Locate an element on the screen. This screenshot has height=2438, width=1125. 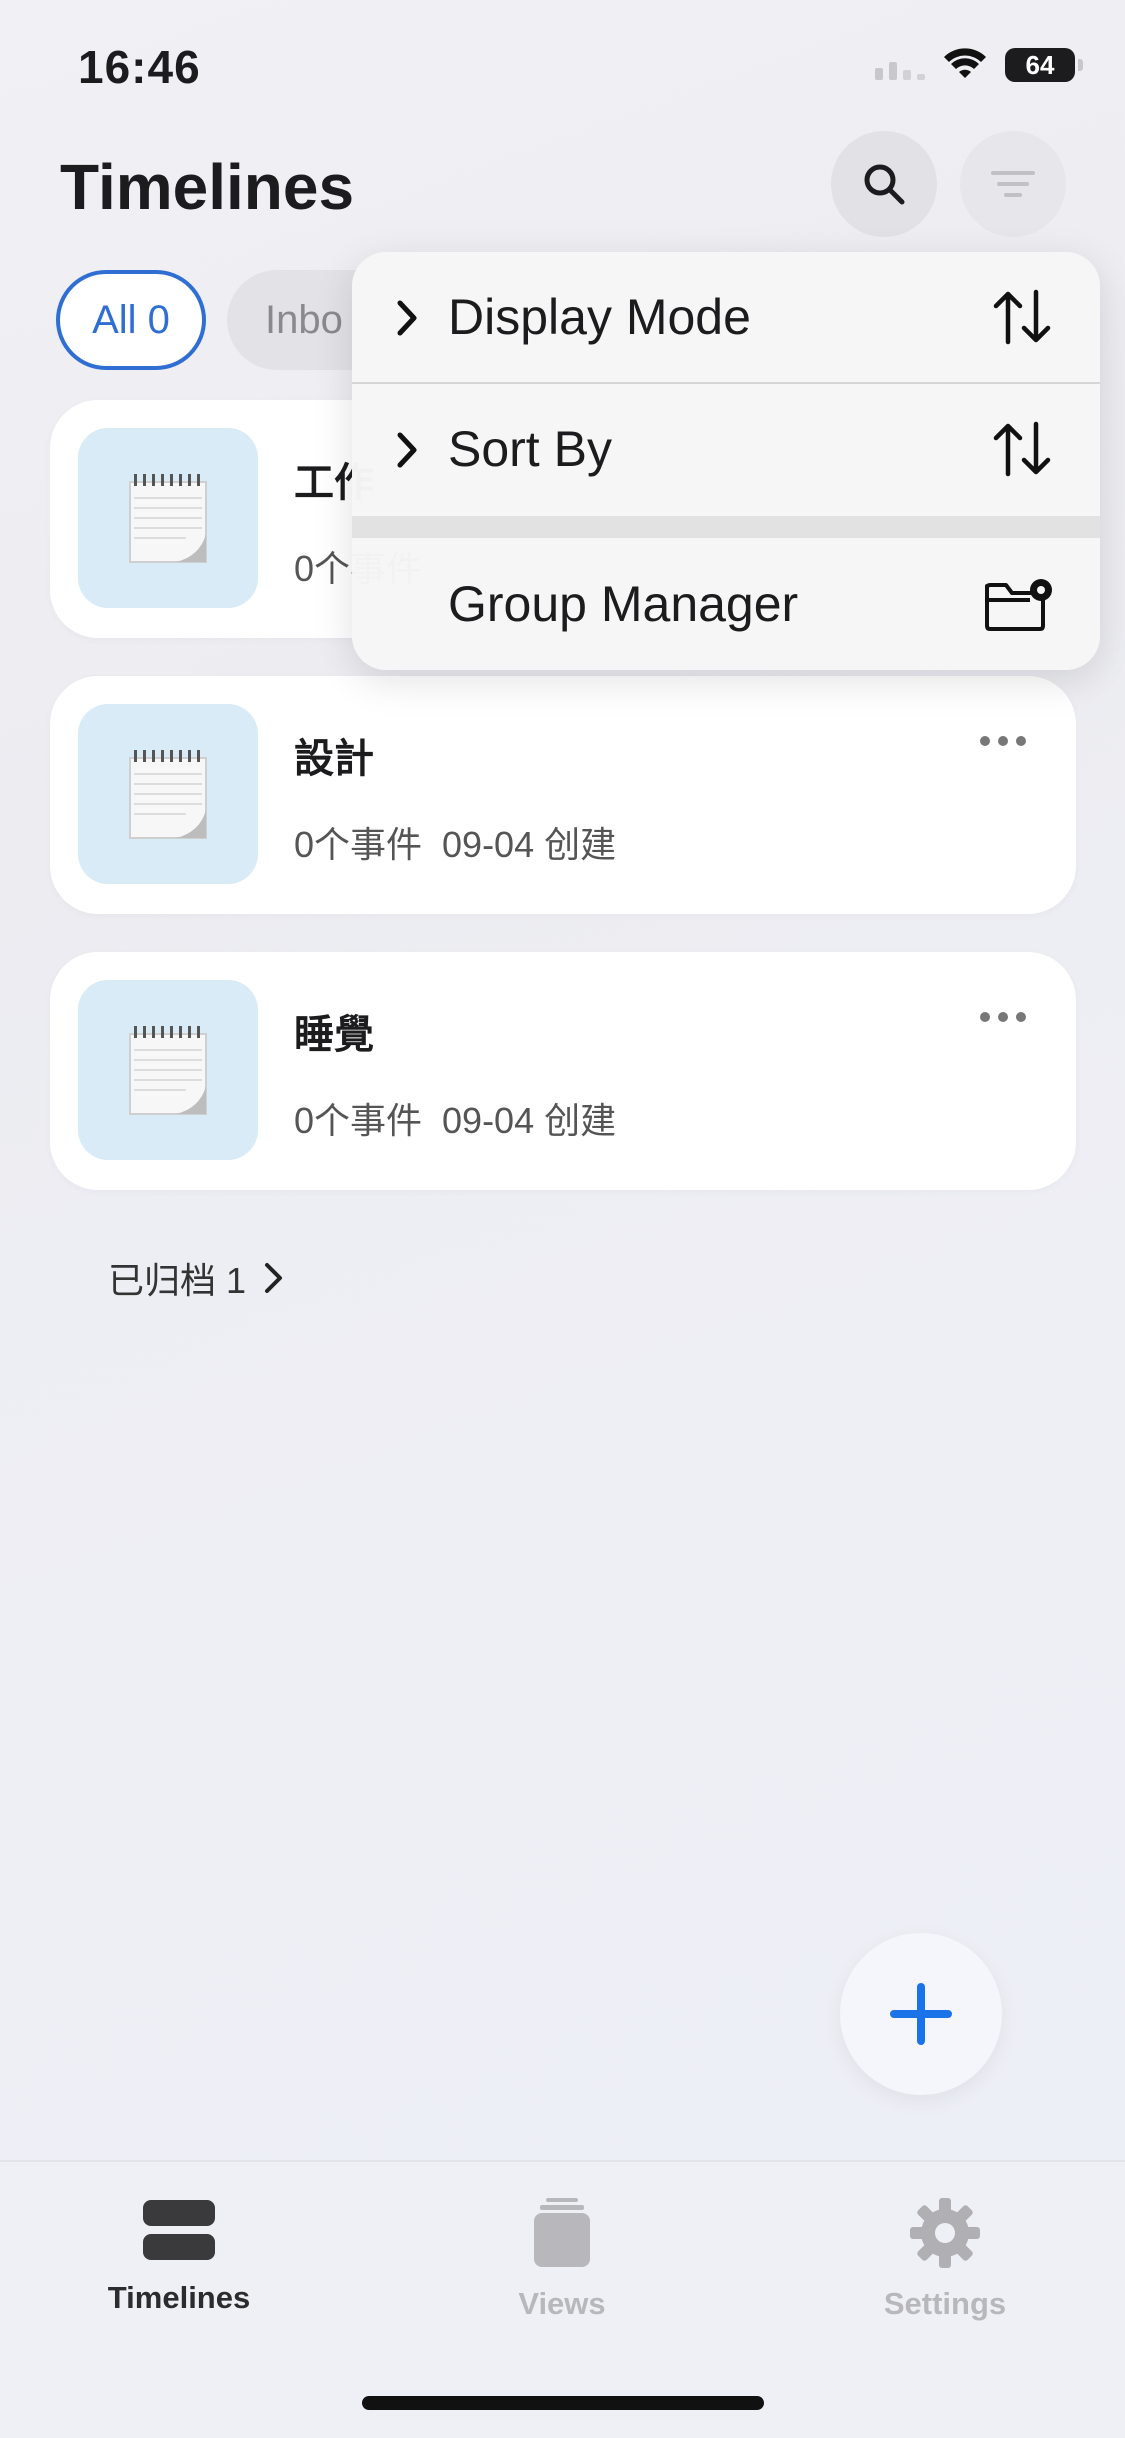
timeline-card: 設計 0个事件 09-04 创建 is located at coordinates (563, 795).